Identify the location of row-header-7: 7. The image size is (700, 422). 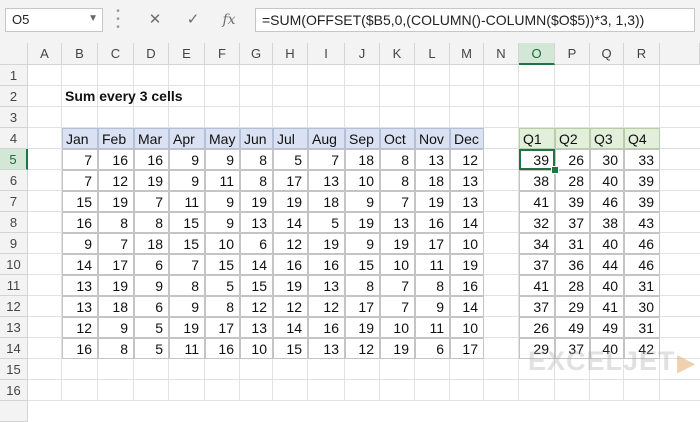
(14, 201).